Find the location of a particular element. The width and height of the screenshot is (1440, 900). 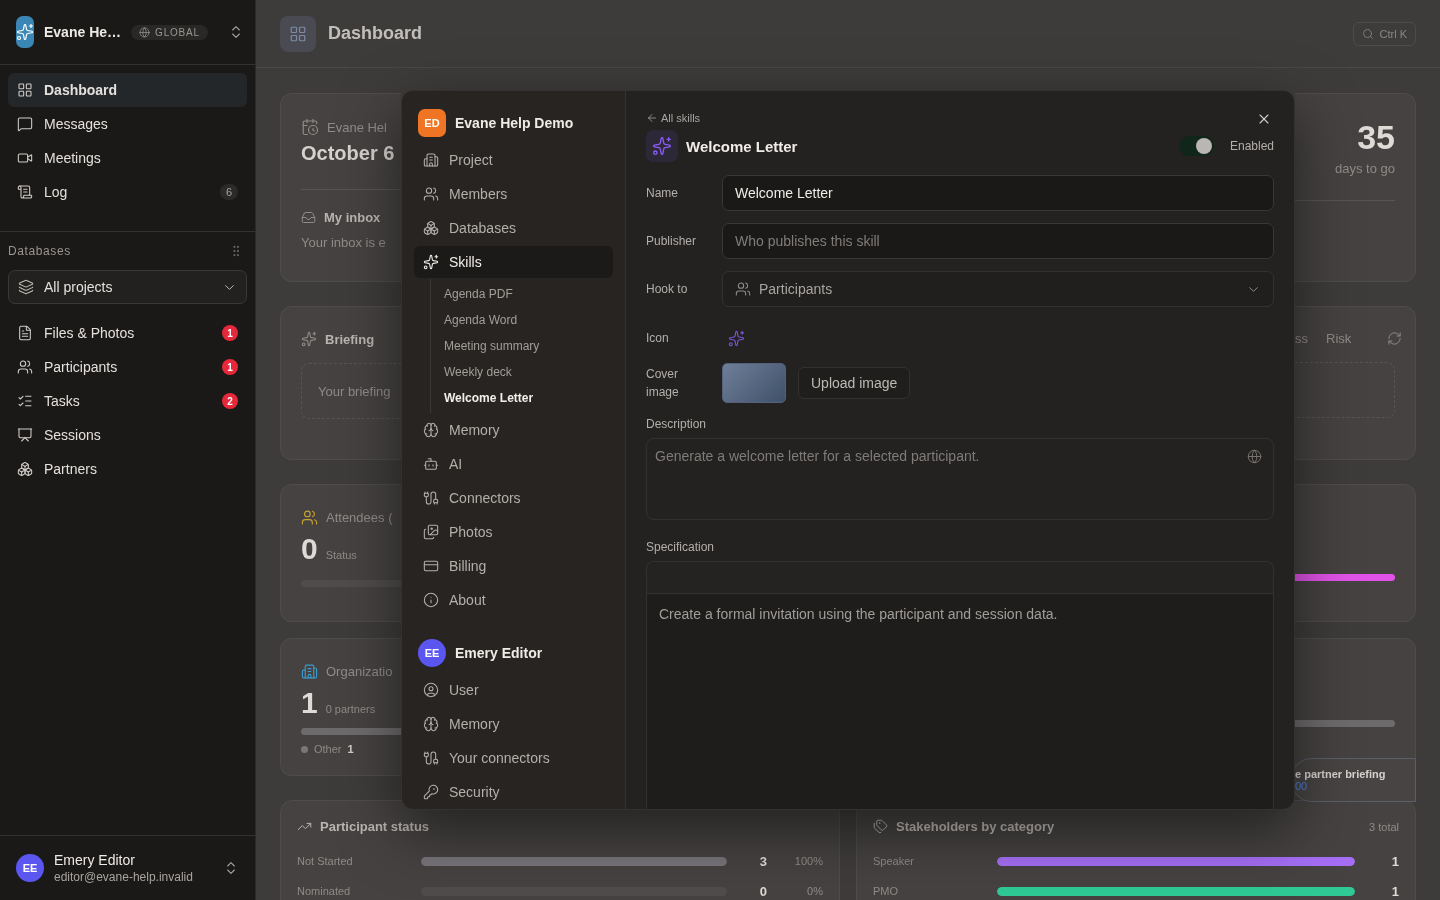

settings-nav-item: Your connectors is located at coordinates (513, 758).